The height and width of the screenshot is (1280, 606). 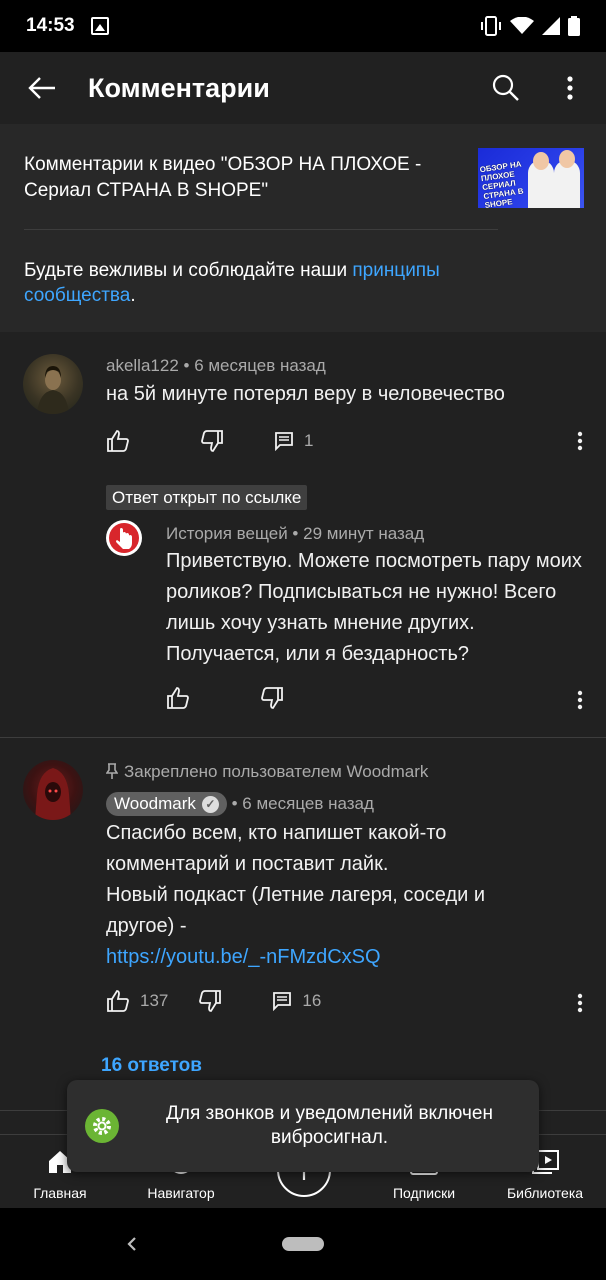 I want to click on reply-count: 1, so click(x=309, y=440).